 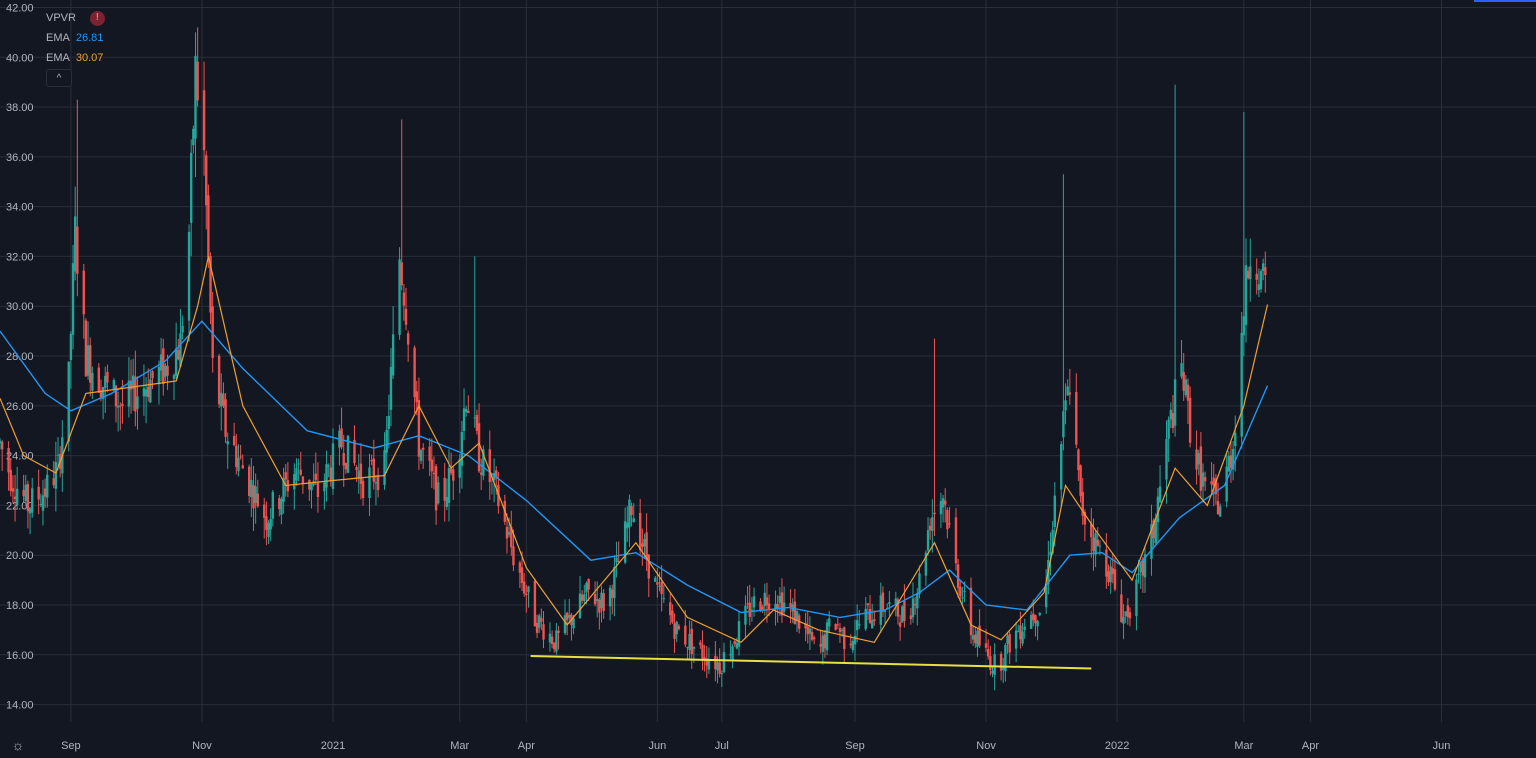 What do you see at coordinates (20, 606) in the screenshot?
I see `y-tick-label: 18.00` at bounding box center [20, 606].